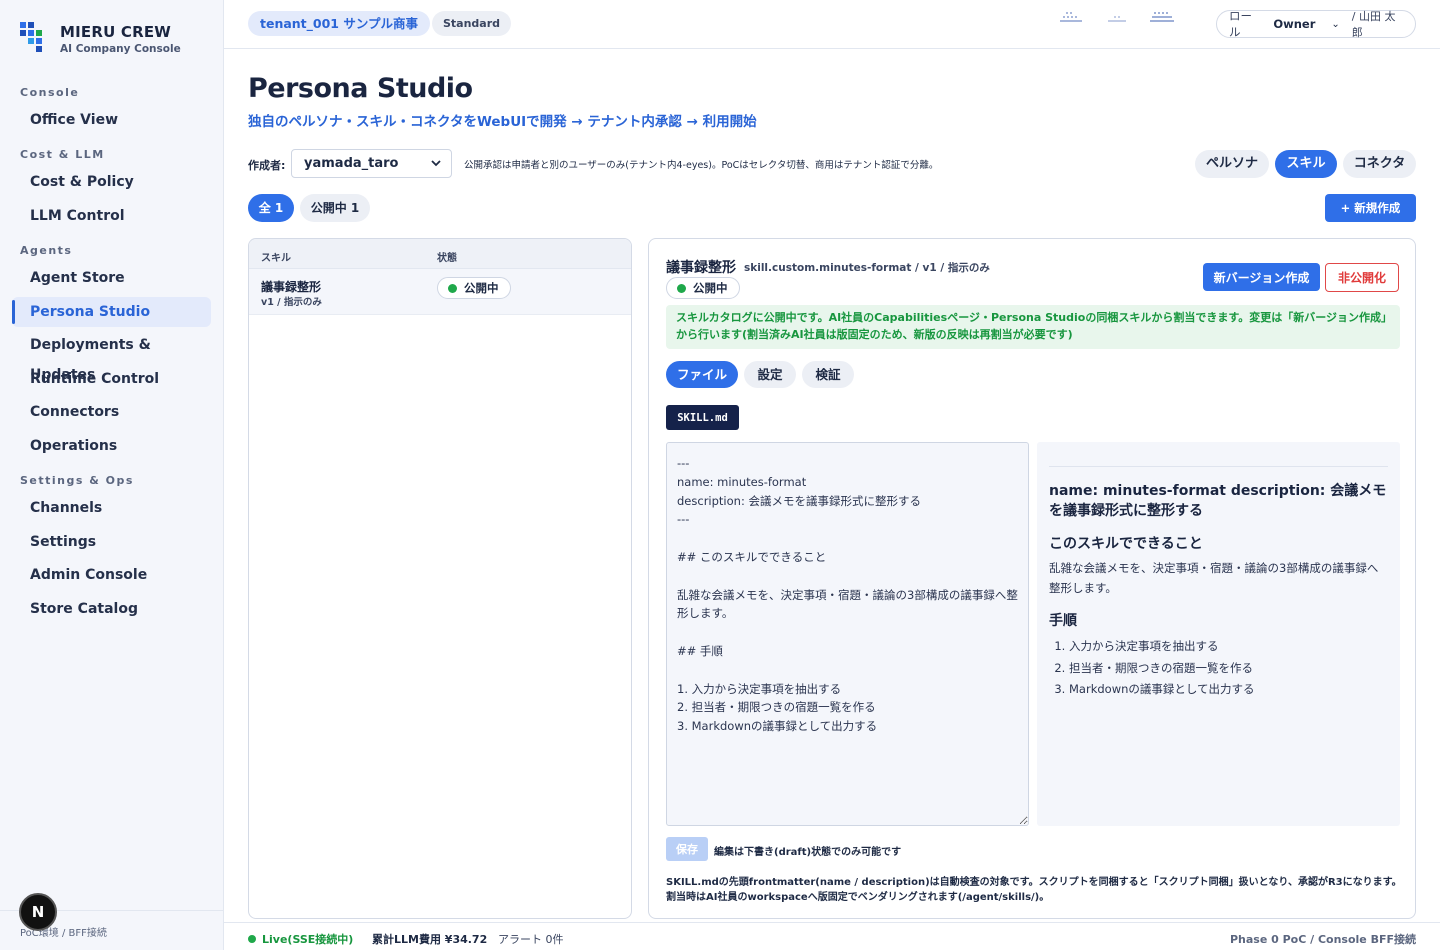 This screenshot has width=1440, height=950. I want to click on tab-validation: 検証, so click(828, 374).